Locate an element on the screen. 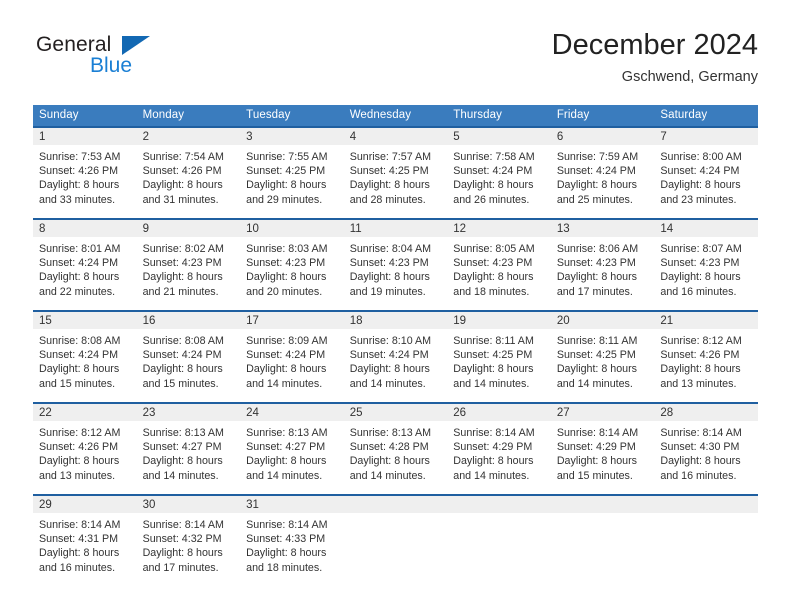 The width and height of the screenshot is (792, 612). daylight-duration-line2: and 14 minutes. is located at coordinates (284, 475).